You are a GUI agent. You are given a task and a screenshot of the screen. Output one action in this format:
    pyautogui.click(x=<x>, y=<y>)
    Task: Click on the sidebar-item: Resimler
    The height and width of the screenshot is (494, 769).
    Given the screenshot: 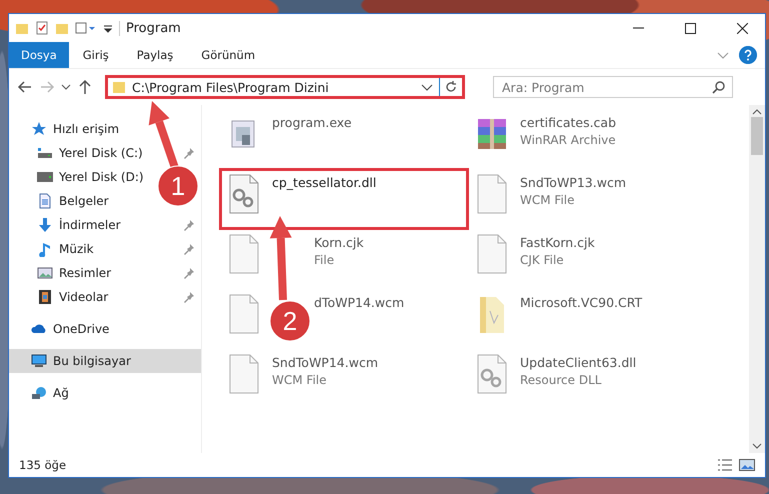 What is the action you would take?
    pyautogui.click(x=74, y=273)
    